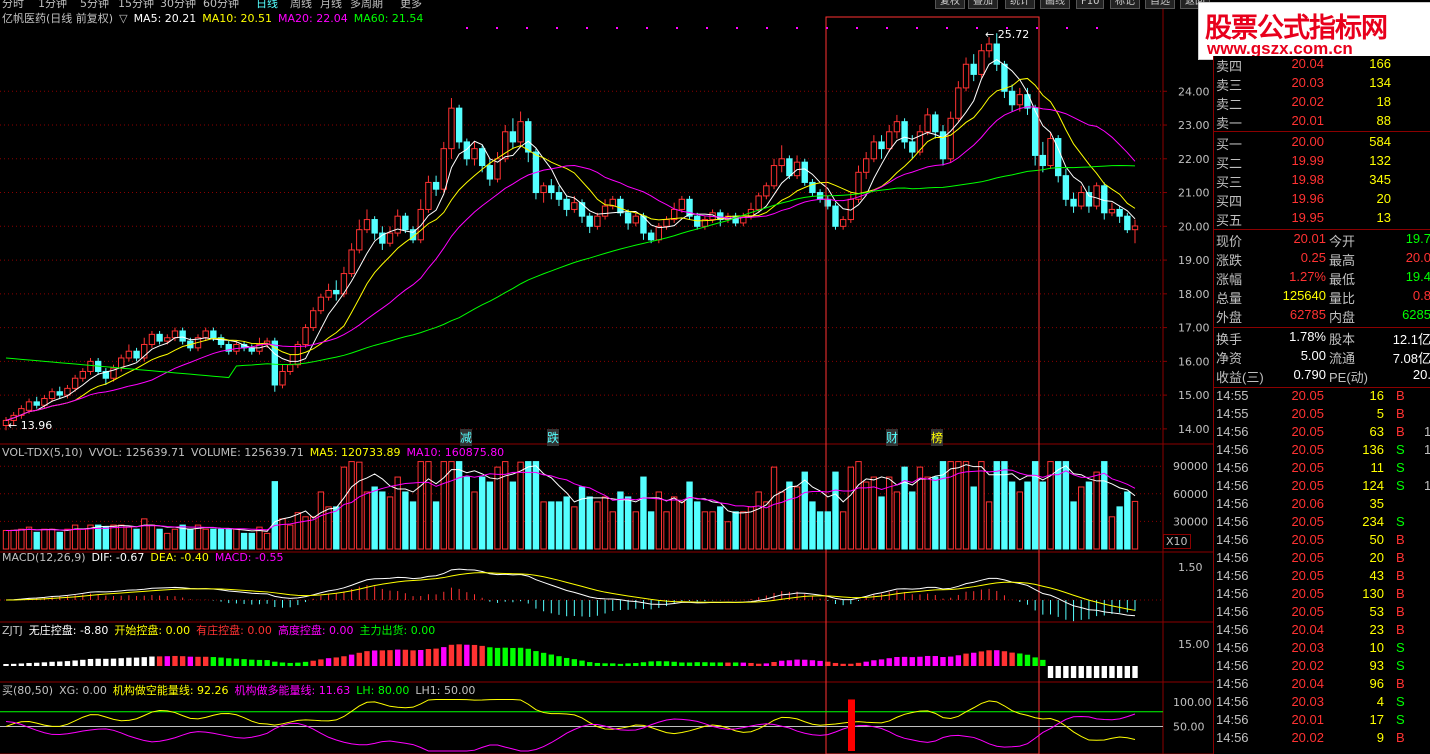 This screenshot has height=754, width=1430. Describe the element at coordinates (1322, 278) in the screenshot. I see `stat-row: 涨幅 1.27% 最低 19.4` at that location.